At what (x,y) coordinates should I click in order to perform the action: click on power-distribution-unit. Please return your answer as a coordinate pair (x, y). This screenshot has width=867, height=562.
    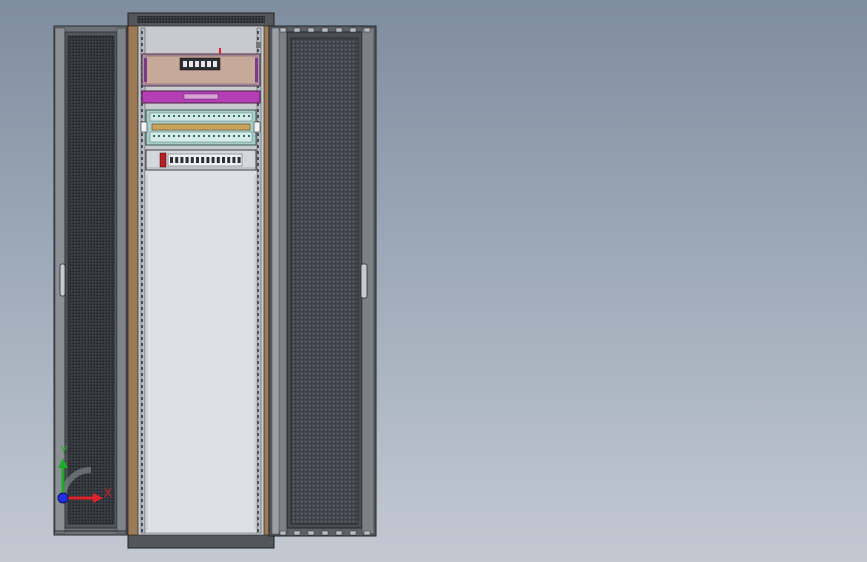
    Looking at the image, I should click on (201, 160).